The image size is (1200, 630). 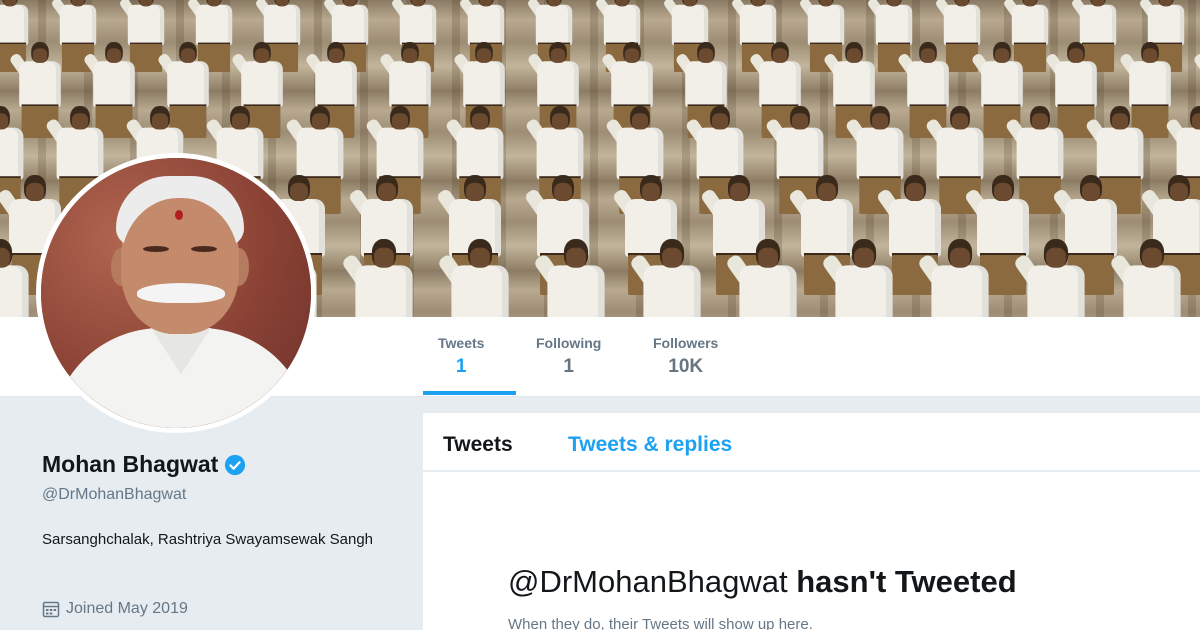 I want to click on active-stat-underline, so click(x=469, y=393).